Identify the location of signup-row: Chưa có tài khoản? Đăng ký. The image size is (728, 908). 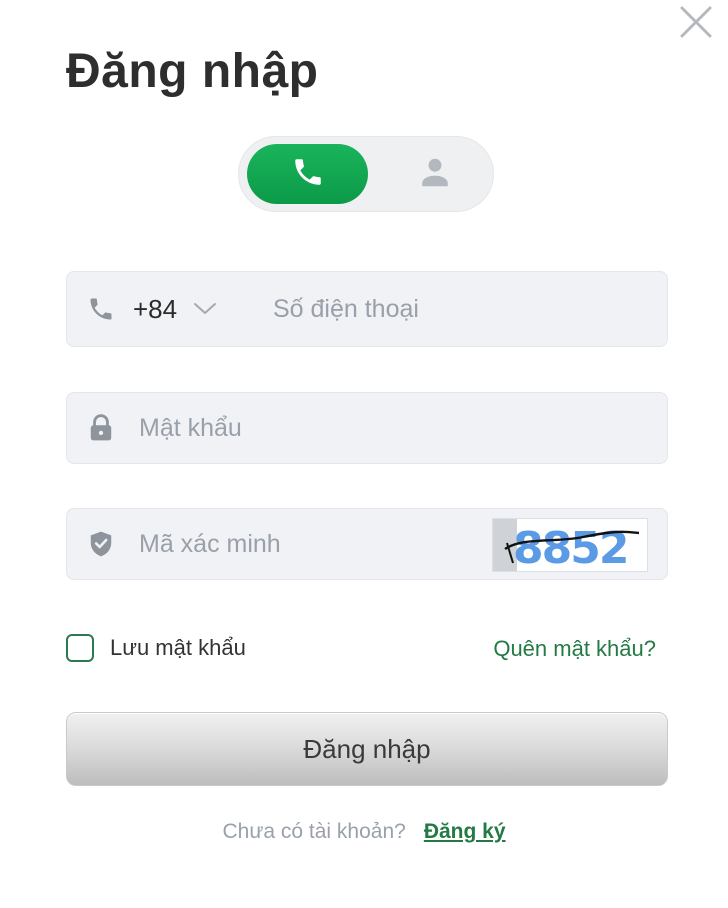
(364, 832).